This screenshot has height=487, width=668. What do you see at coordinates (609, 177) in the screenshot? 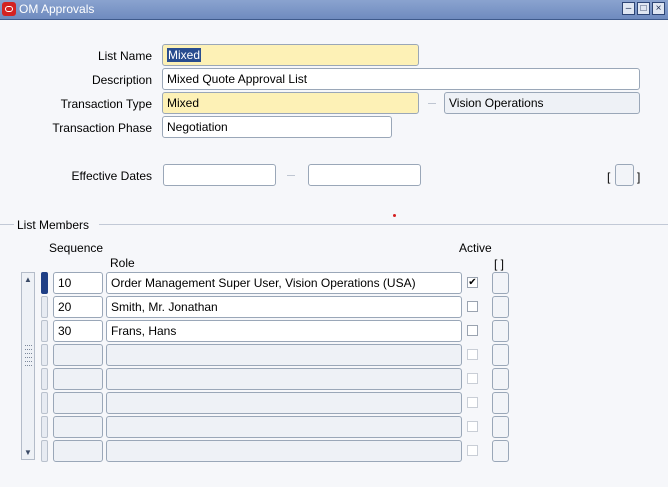
I see `flexfield-bracket-open: [` at bounding box center [609, 177].